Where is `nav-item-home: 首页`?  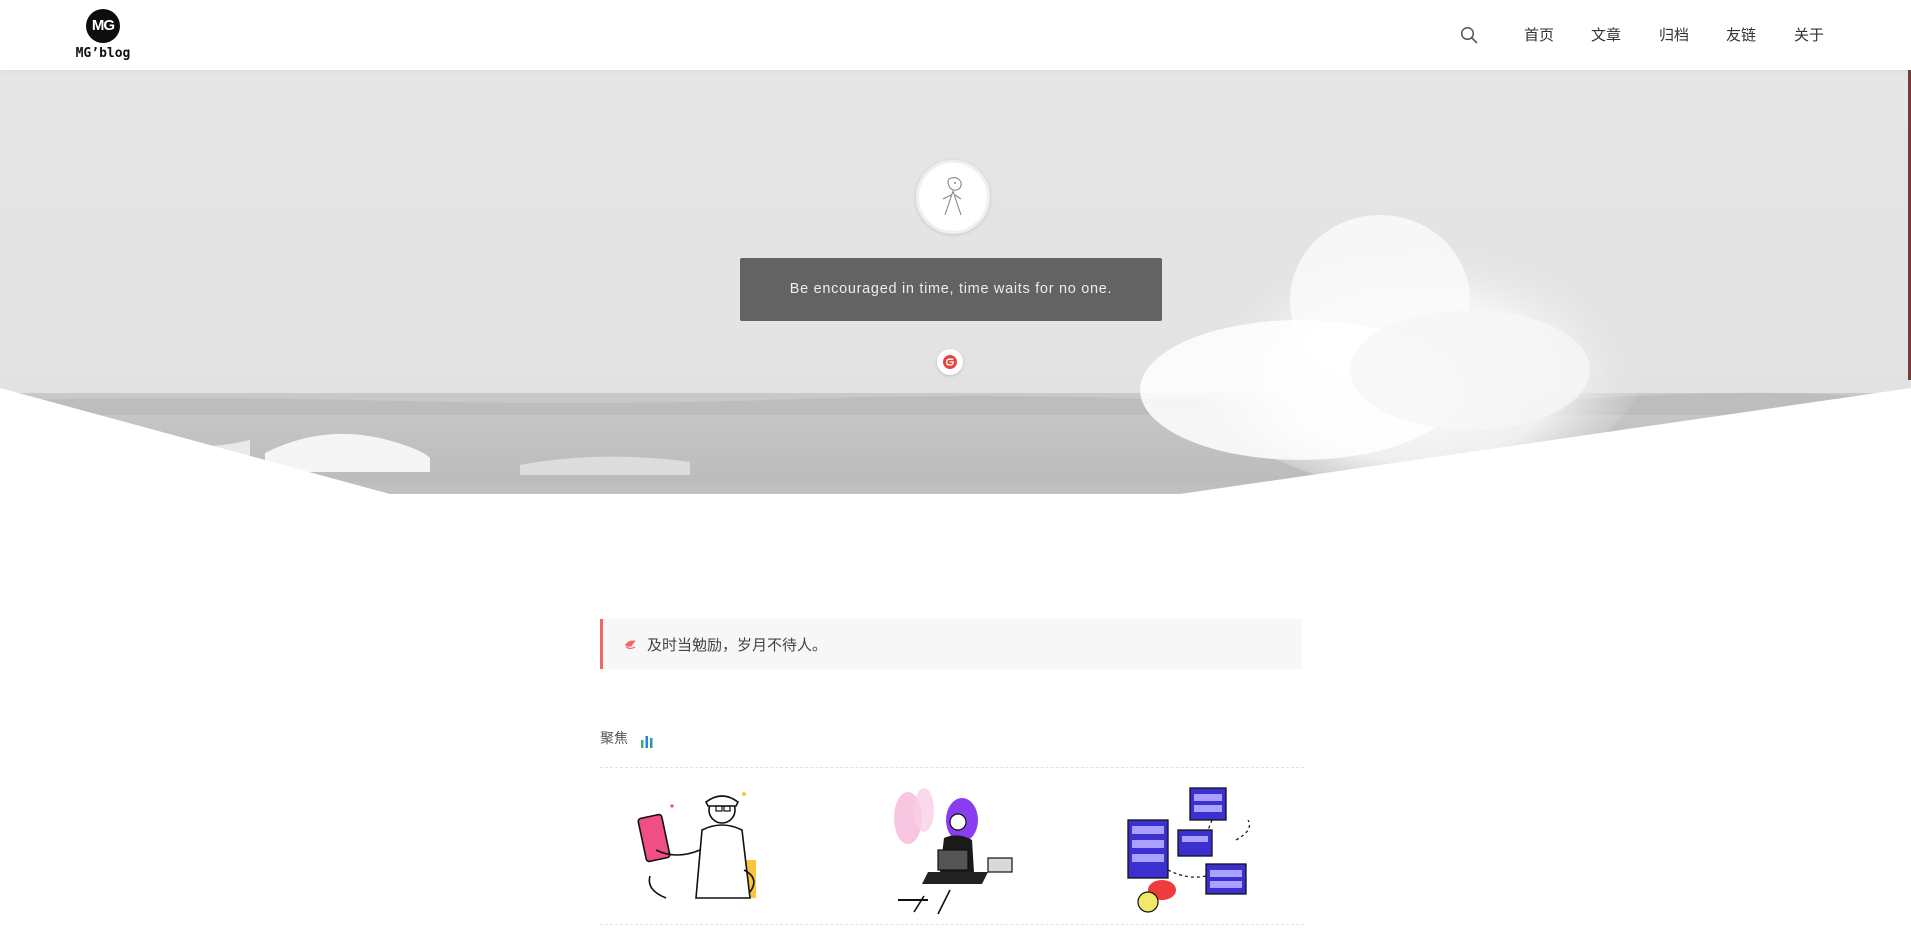 nav-item-home: 首页 is located at coordinates (1539, 34).